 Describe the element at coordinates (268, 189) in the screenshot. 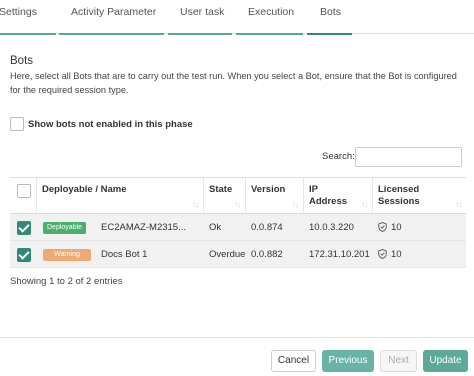

I see `column-label: Version` at that location.